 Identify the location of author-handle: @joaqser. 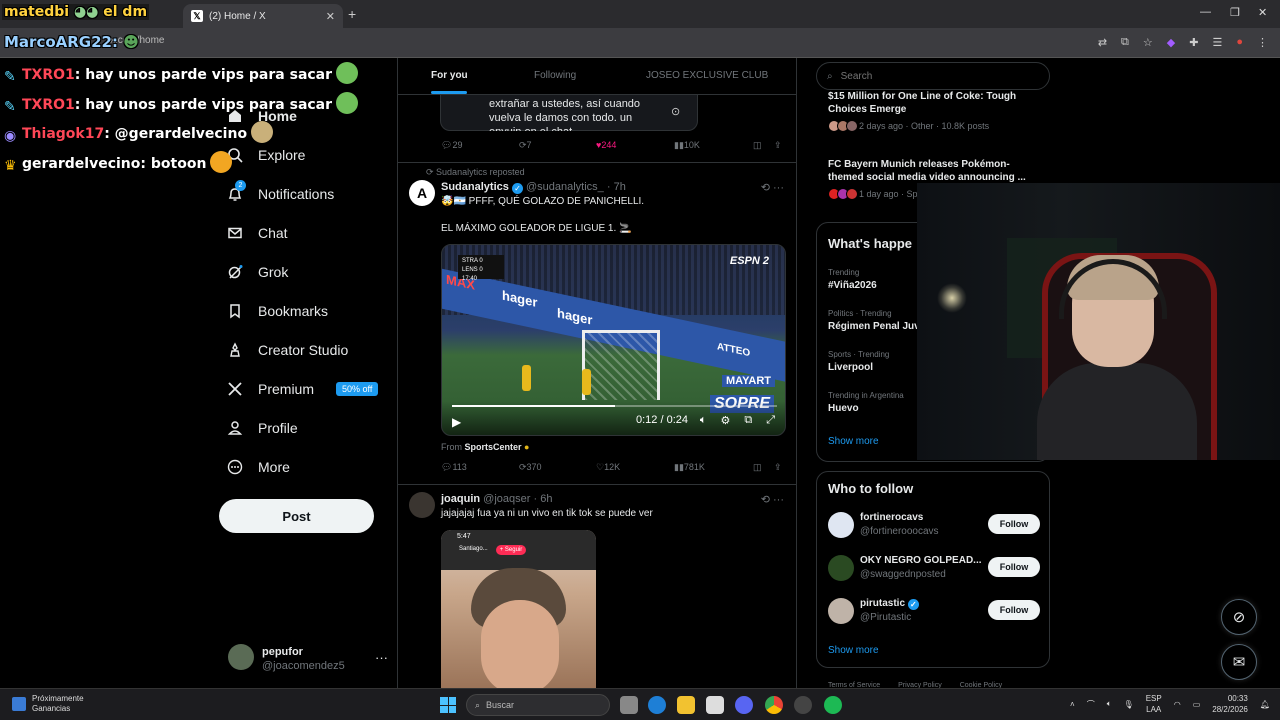
(506, 499).